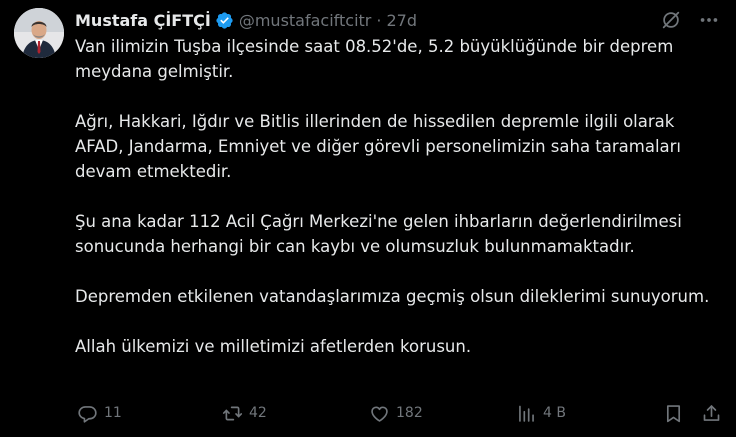 Image resolution: width=736 pixels, height=437 pixels. I want to click on reply-icon, so click(87, 413).